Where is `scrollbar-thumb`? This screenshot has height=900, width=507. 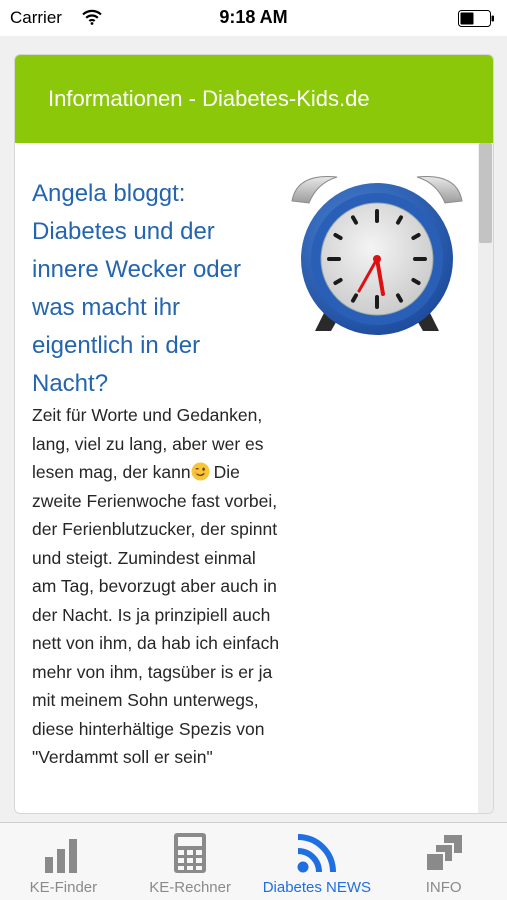
scrollbar-thumb is located at coordinates (485, 193).